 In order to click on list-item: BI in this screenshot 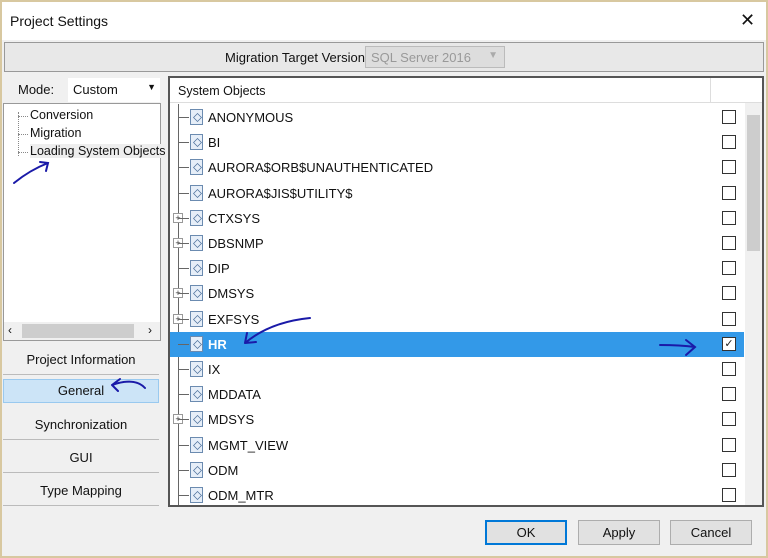, I will do `click(457, 142)`.